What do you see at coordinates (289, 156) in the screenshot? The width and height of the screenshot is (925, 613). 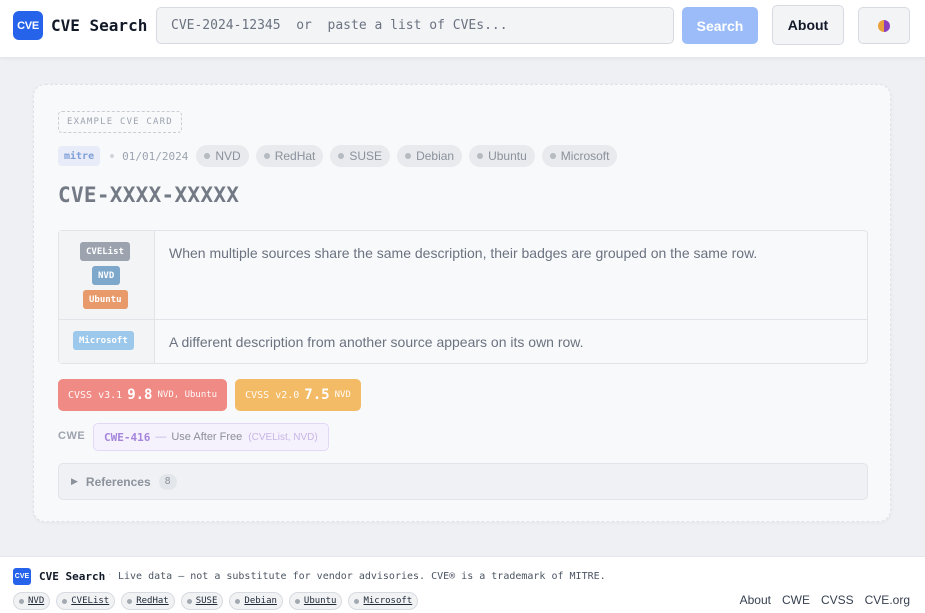 I see `vendor-pill-redhat: RedHat` at bounding box center [289, 156].